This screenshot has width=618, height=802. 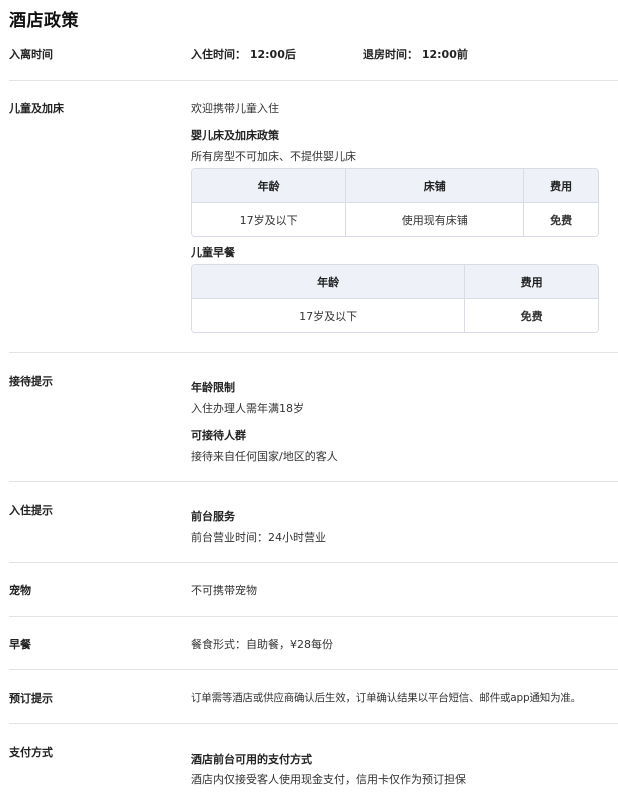 What do you see at coordinates (235, 135) in the screenshot?
I see `crib-policy-title: 婴儿床及加床政策` at bounding box center [235, 135].